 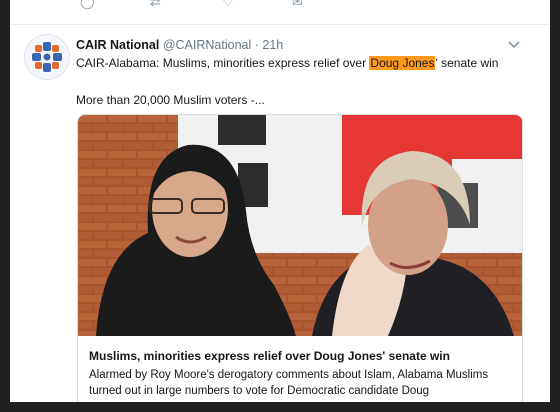 I want to click on search-highlight: Doug Jones, so click(x=402, y=63).